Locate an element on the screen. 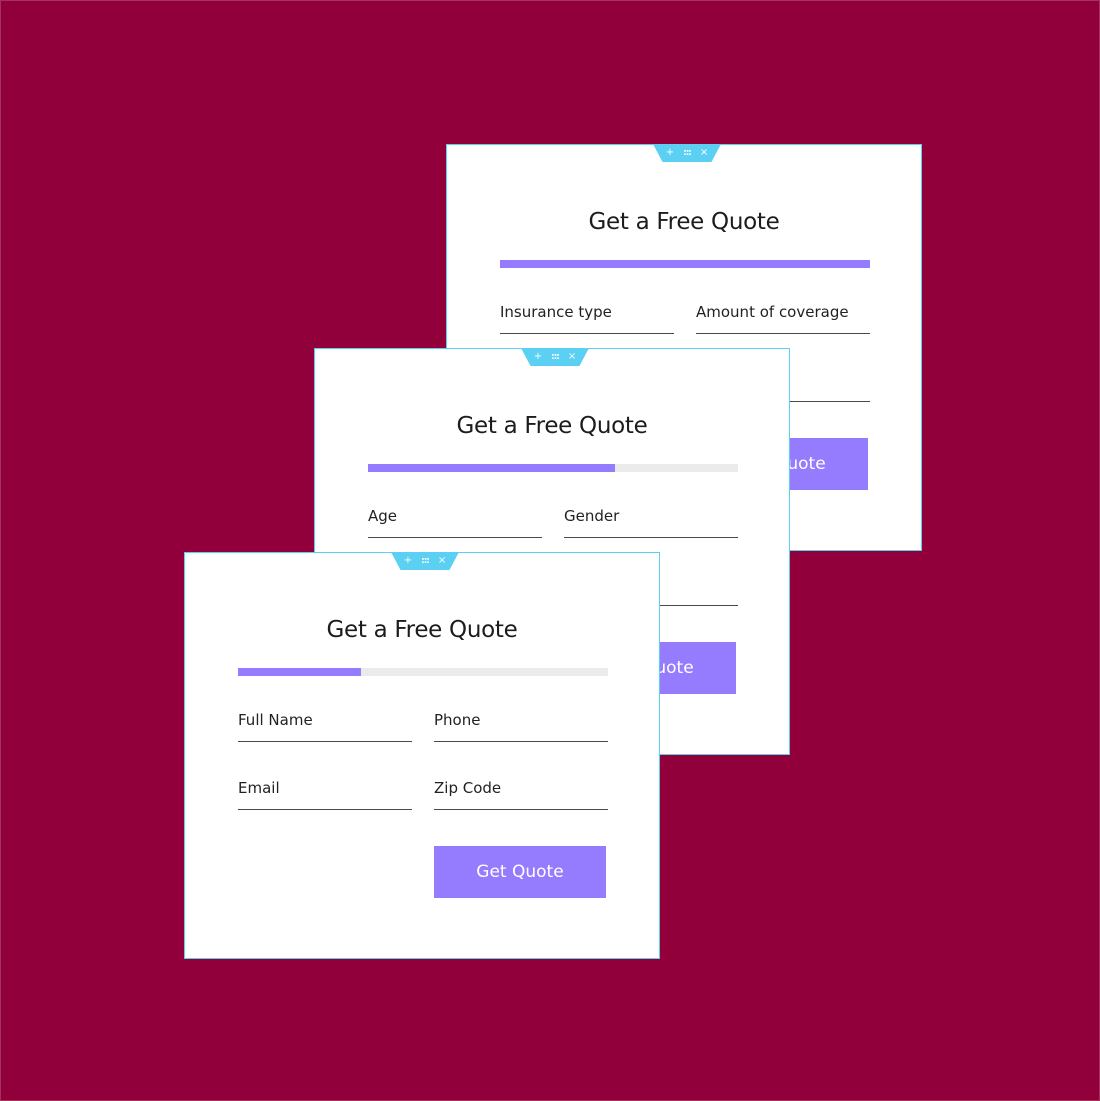 The height and width of the screenshot is (1101, 1100). field-label: Phone is located at coordinates (457, 720).